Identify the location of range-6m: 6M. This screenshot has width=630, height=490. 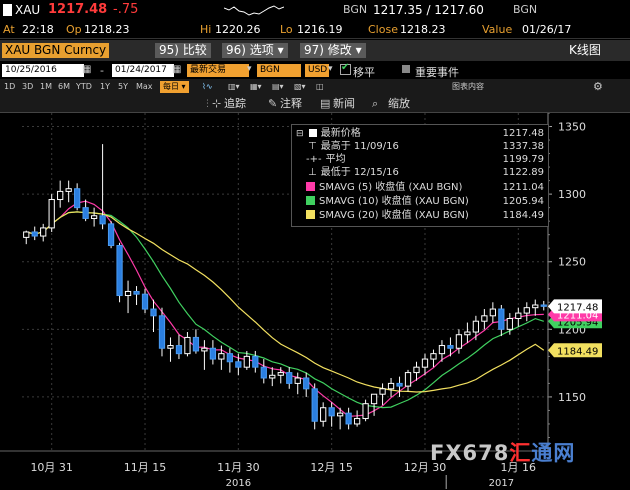
(64, 87).